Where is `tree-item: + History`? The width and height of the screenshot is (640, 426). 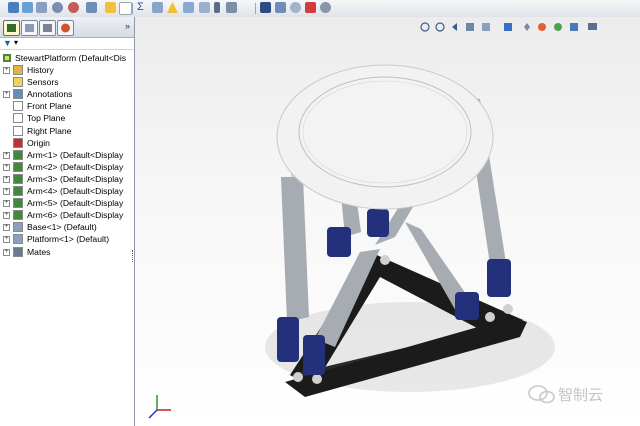
tree-item: + History is located at coordinates (67, 70).